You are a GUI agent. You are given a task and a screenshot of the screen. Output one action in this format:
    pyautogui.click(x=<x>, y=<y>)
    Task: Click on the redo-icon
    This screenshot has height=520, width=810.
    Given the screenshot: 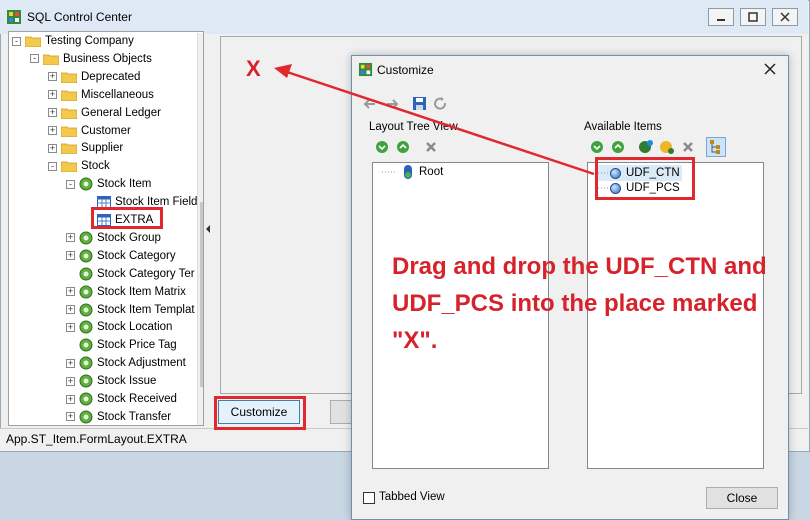 What is the action you would take?
    pyautogui.click(x=391, y=104)
    